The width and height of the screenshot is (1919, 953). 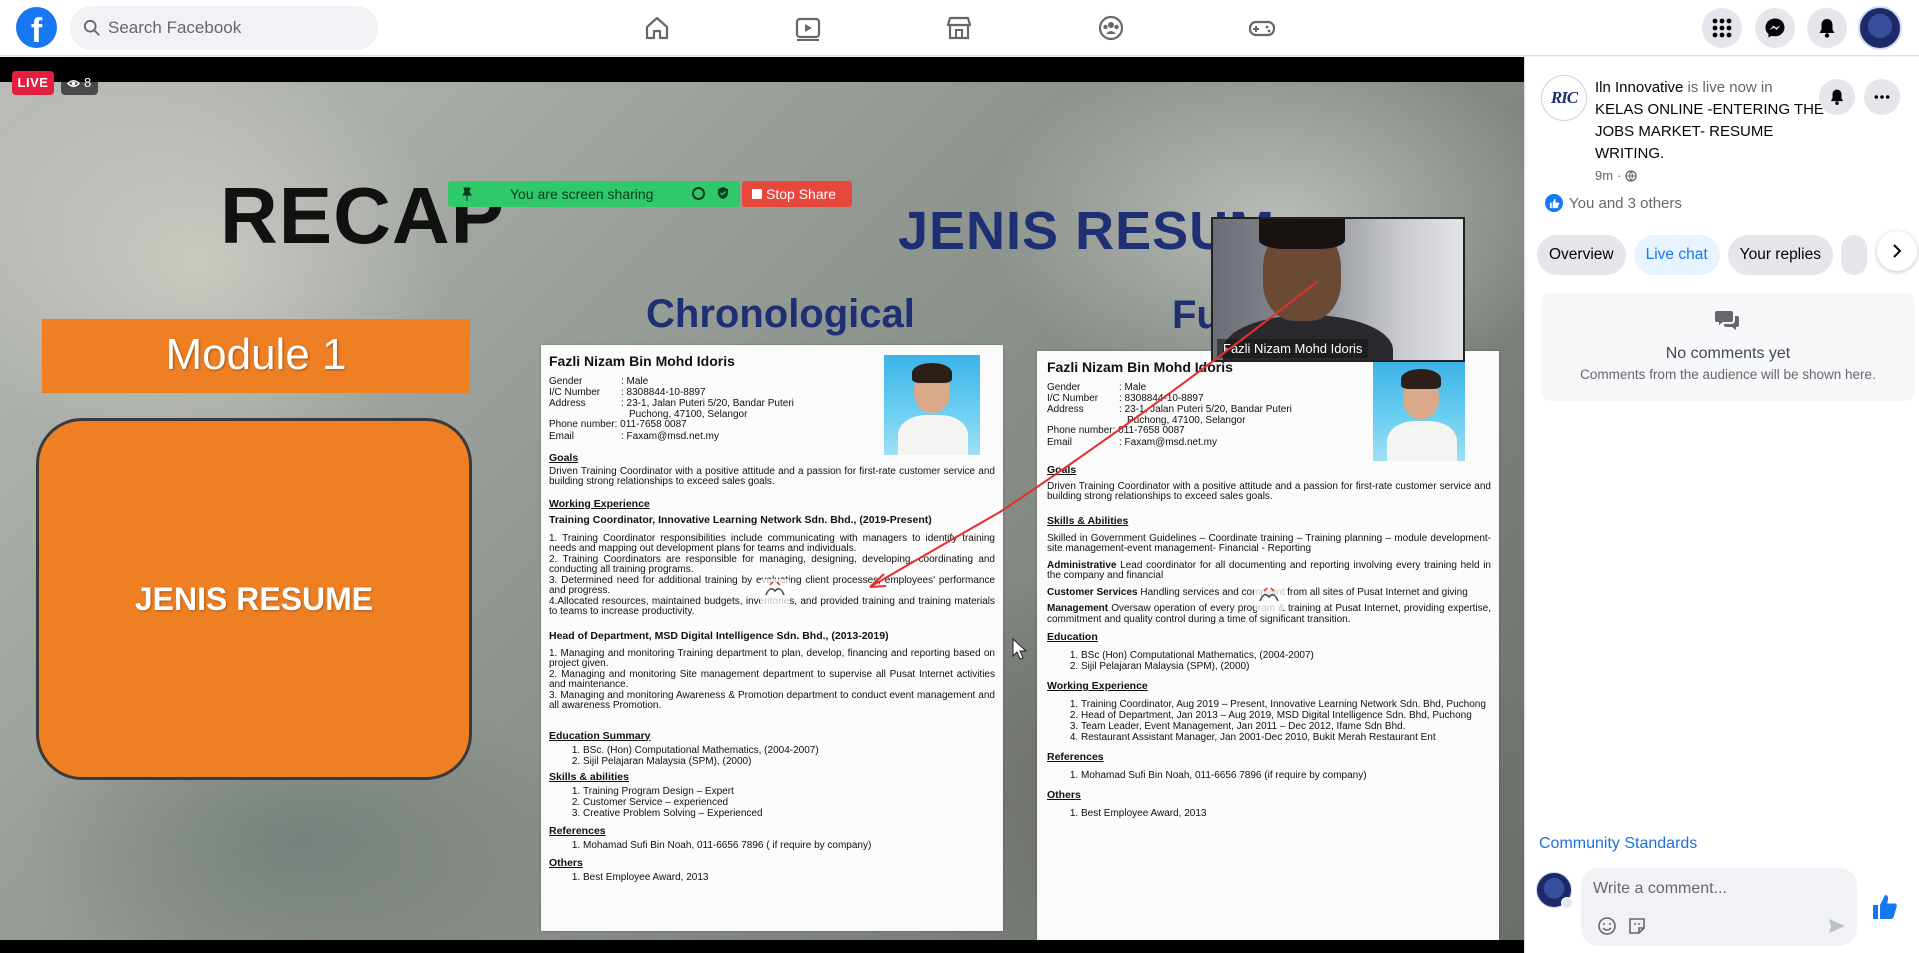 I want to click on presenter-hair, so click(x=1302, y=234).